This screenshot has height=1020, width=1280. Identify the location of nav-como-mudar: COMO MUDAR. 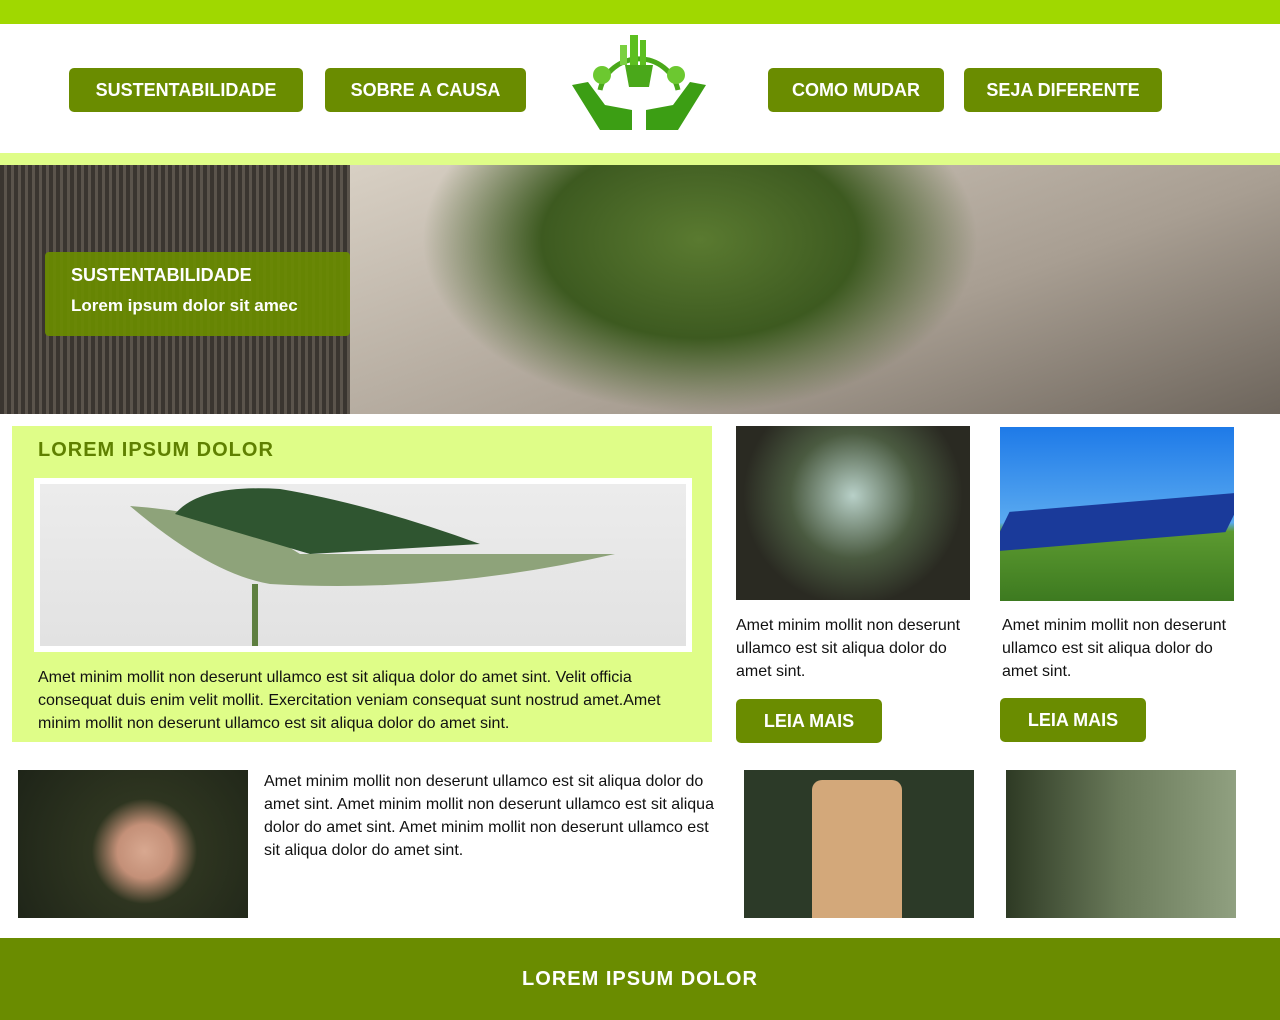
(856, 90).